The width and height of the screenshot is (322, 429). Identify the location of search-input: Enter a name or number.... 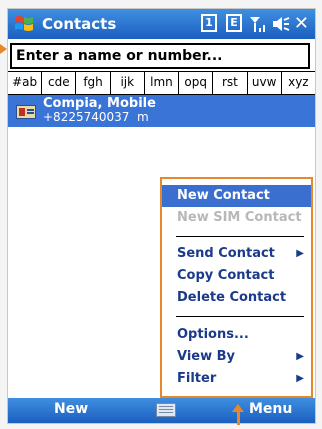
(160, 56).